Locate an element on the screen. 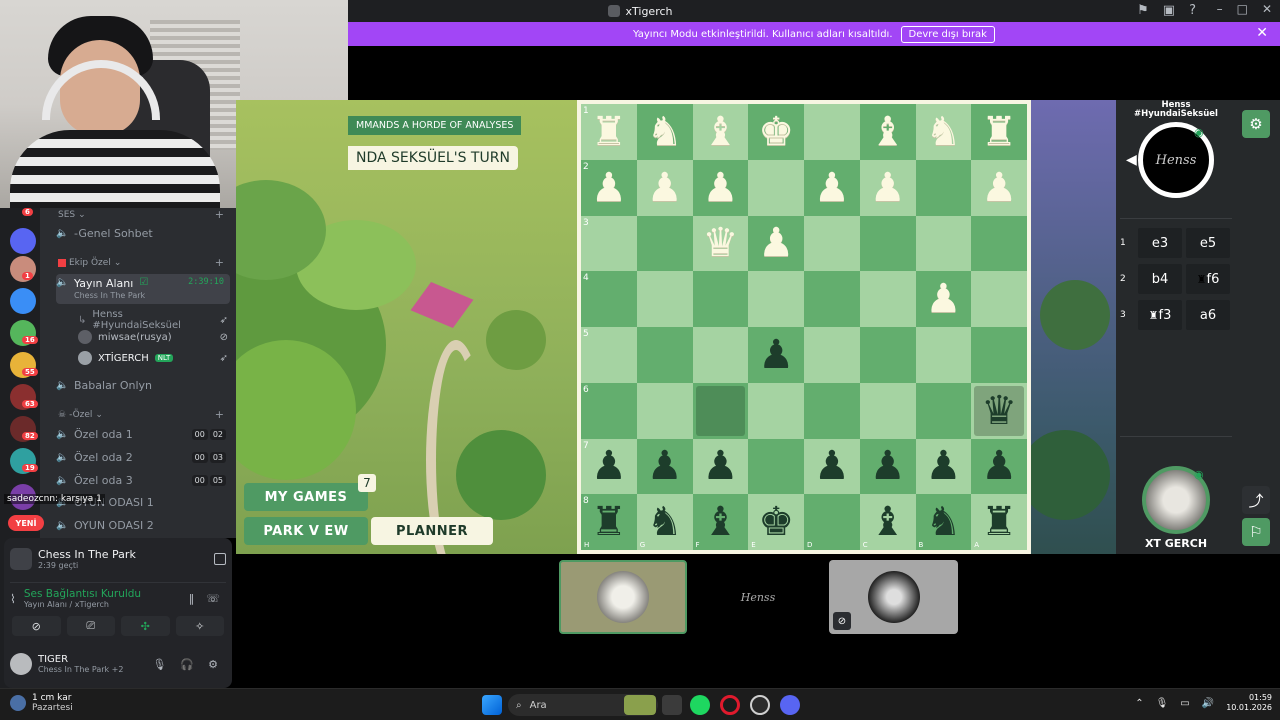  new-badge: YENİ is located at coordinates (26, 523).